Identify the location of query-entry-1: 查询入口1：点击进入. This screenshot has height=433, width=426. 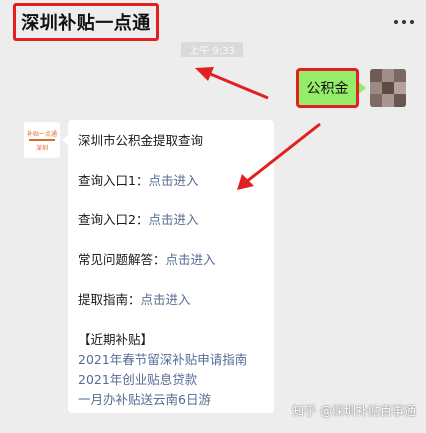
(138, 179).